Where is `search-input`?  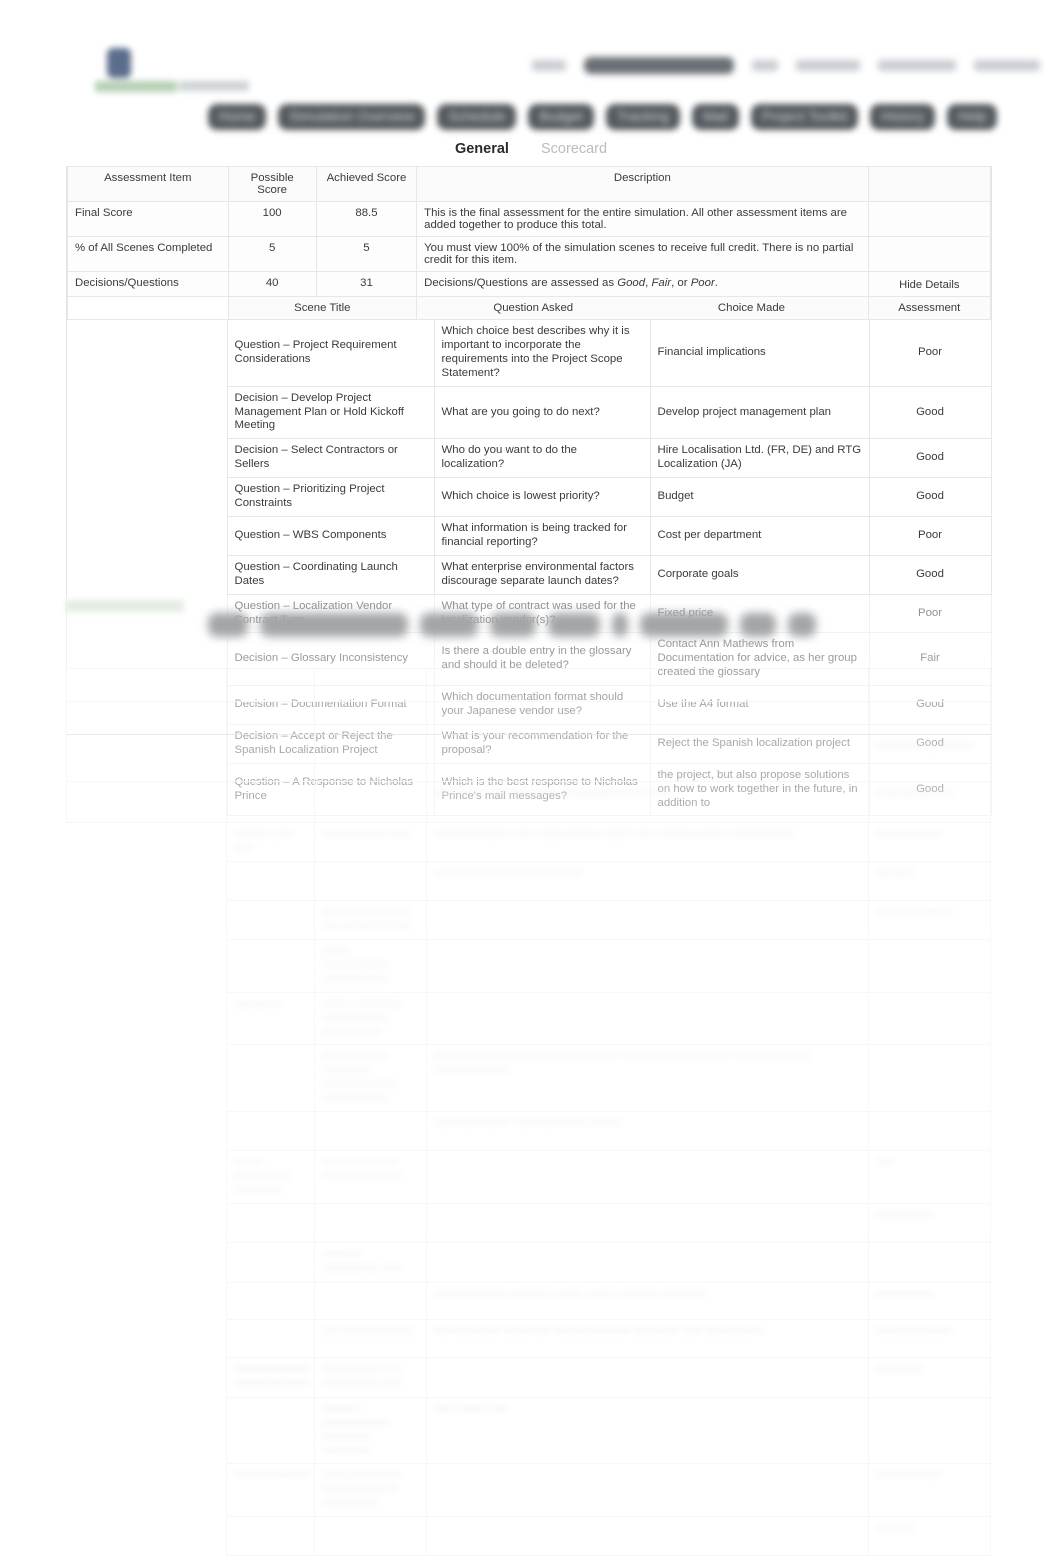
search-input is located at coordinates (659, 65).